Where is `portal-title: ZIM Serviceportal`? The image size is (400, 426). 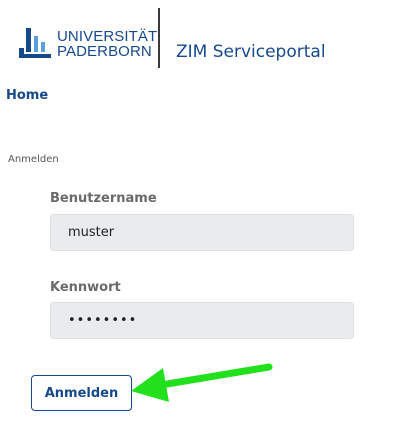
portal-title: ZIM Serviceportal is located at coordinates (251, 52).